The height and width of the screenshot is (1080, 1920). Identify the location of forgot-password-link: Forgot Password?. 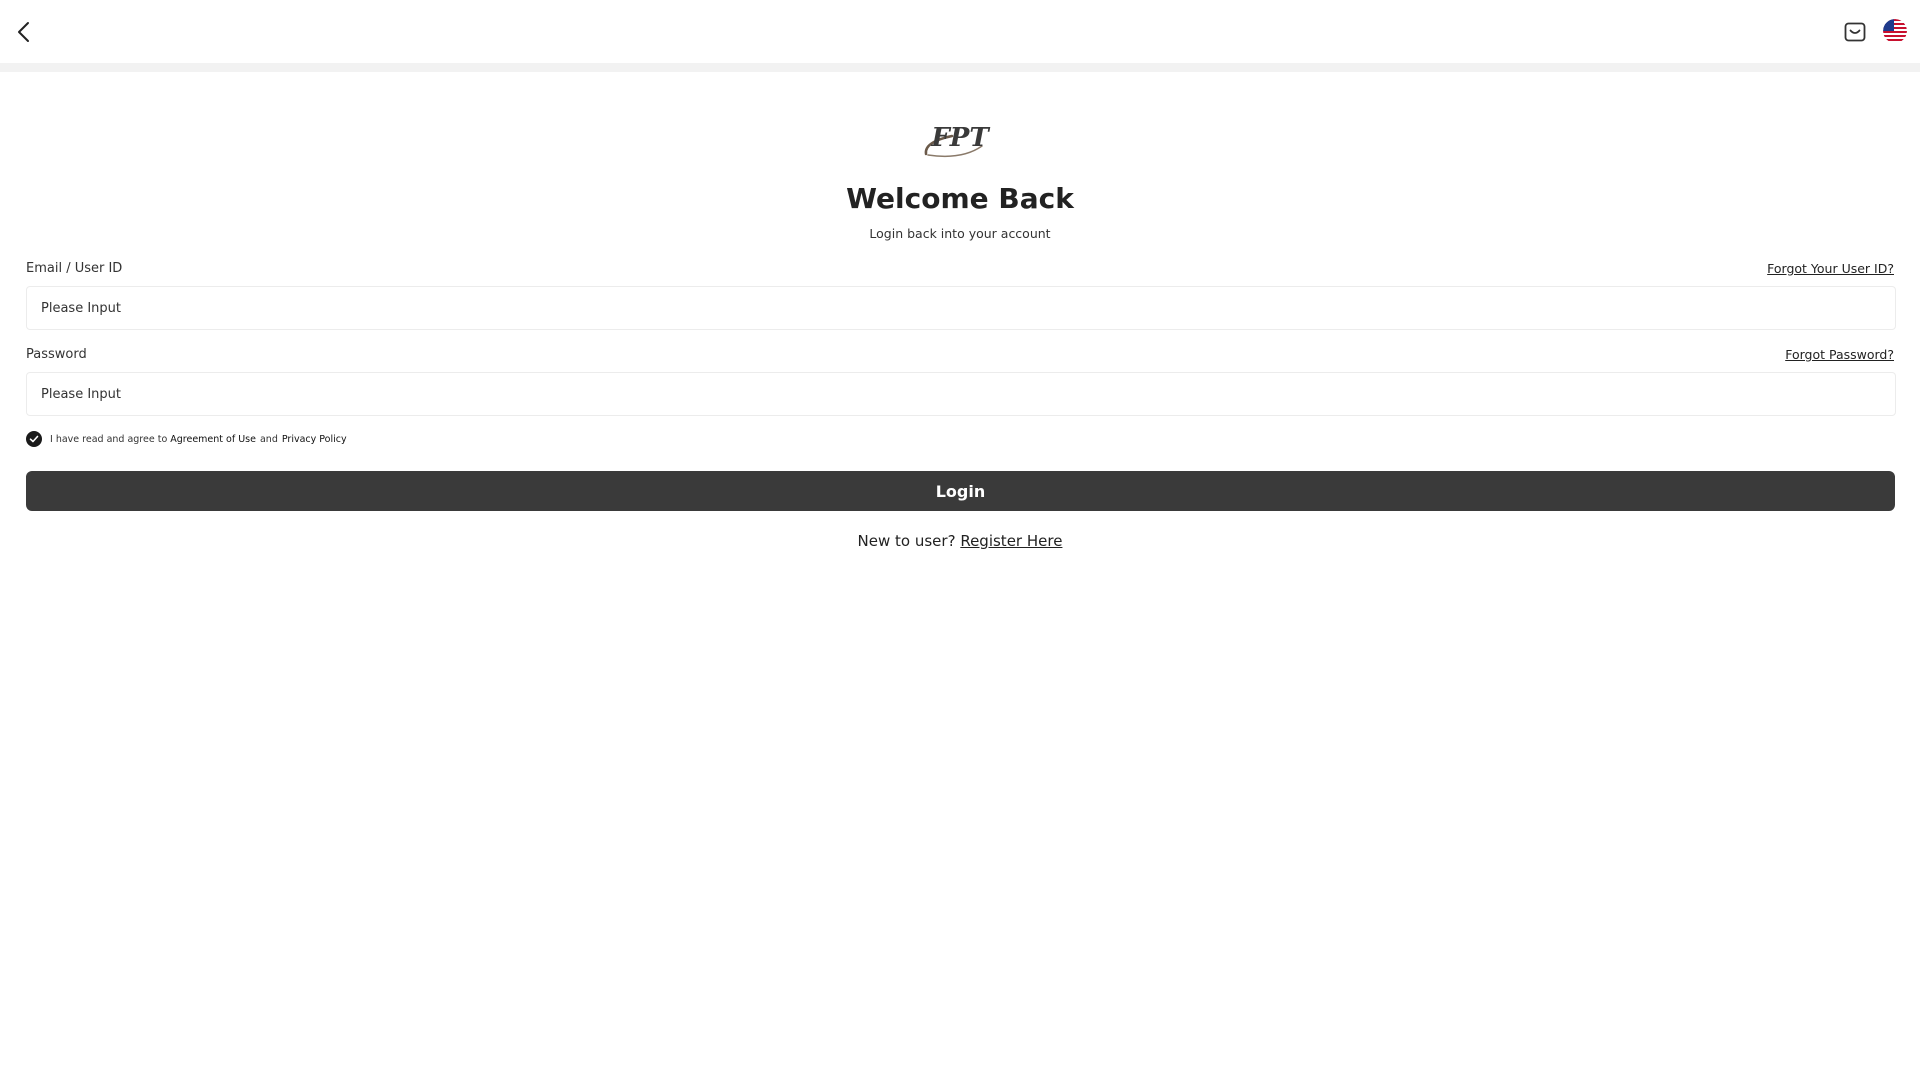
(1839, 355).